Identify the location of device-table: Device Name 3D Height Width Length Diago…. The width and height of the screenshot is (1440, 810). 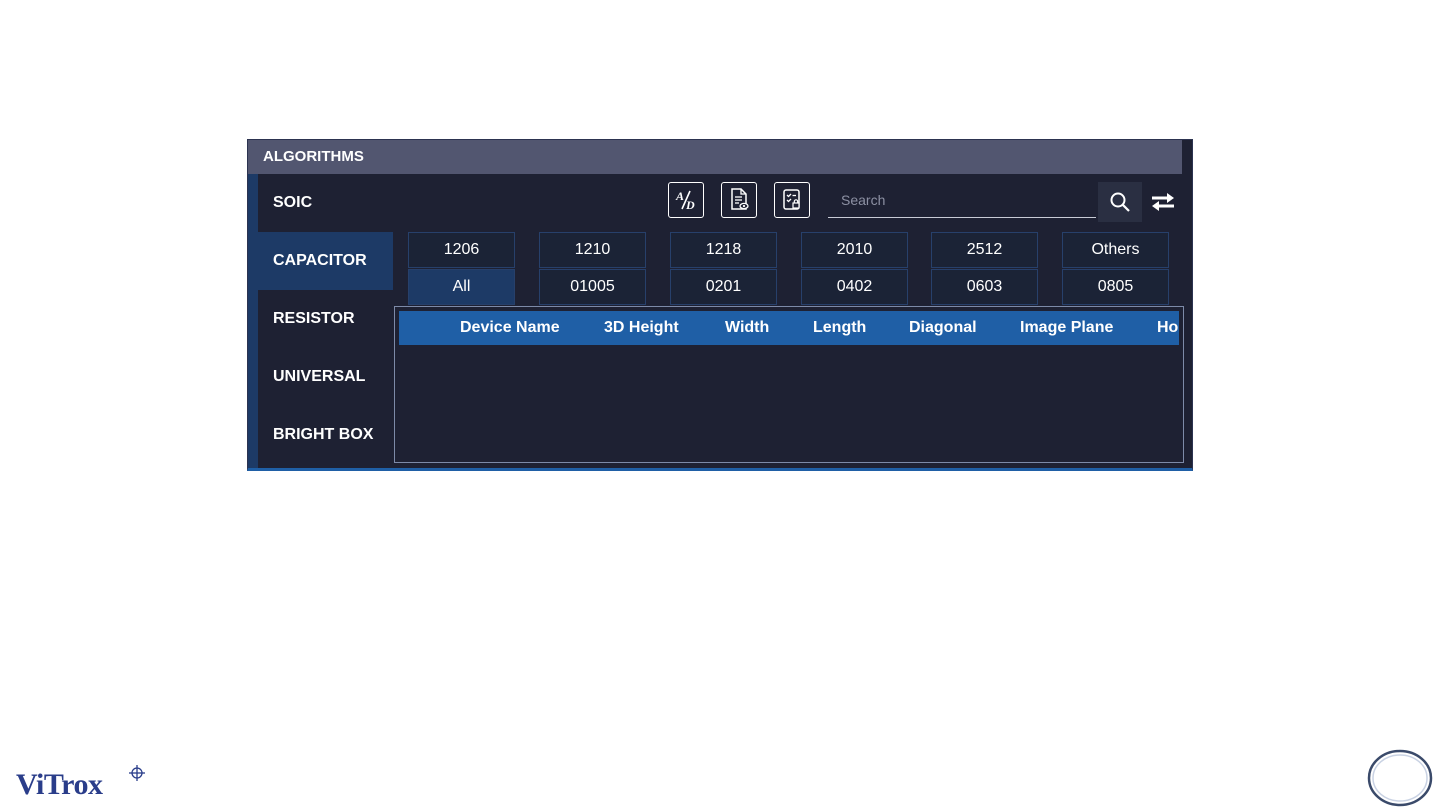
(789, 384).